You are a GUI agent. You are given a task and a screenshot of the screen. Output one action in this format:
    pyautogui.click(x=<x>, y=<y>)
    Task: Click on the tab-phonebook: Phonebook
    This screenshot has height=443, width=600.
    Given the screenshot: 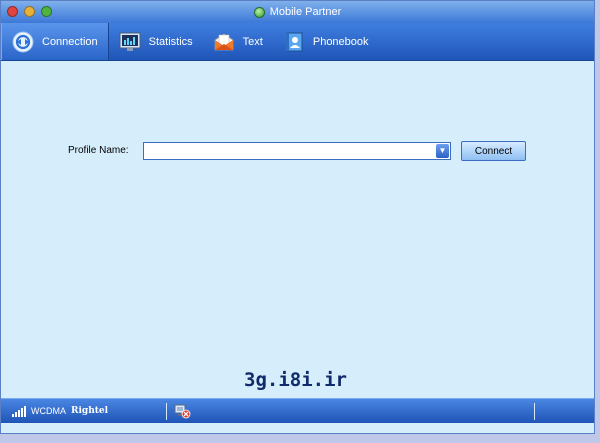 What is the action you would take?
    pyautogui.click(x=326, y=41)
    